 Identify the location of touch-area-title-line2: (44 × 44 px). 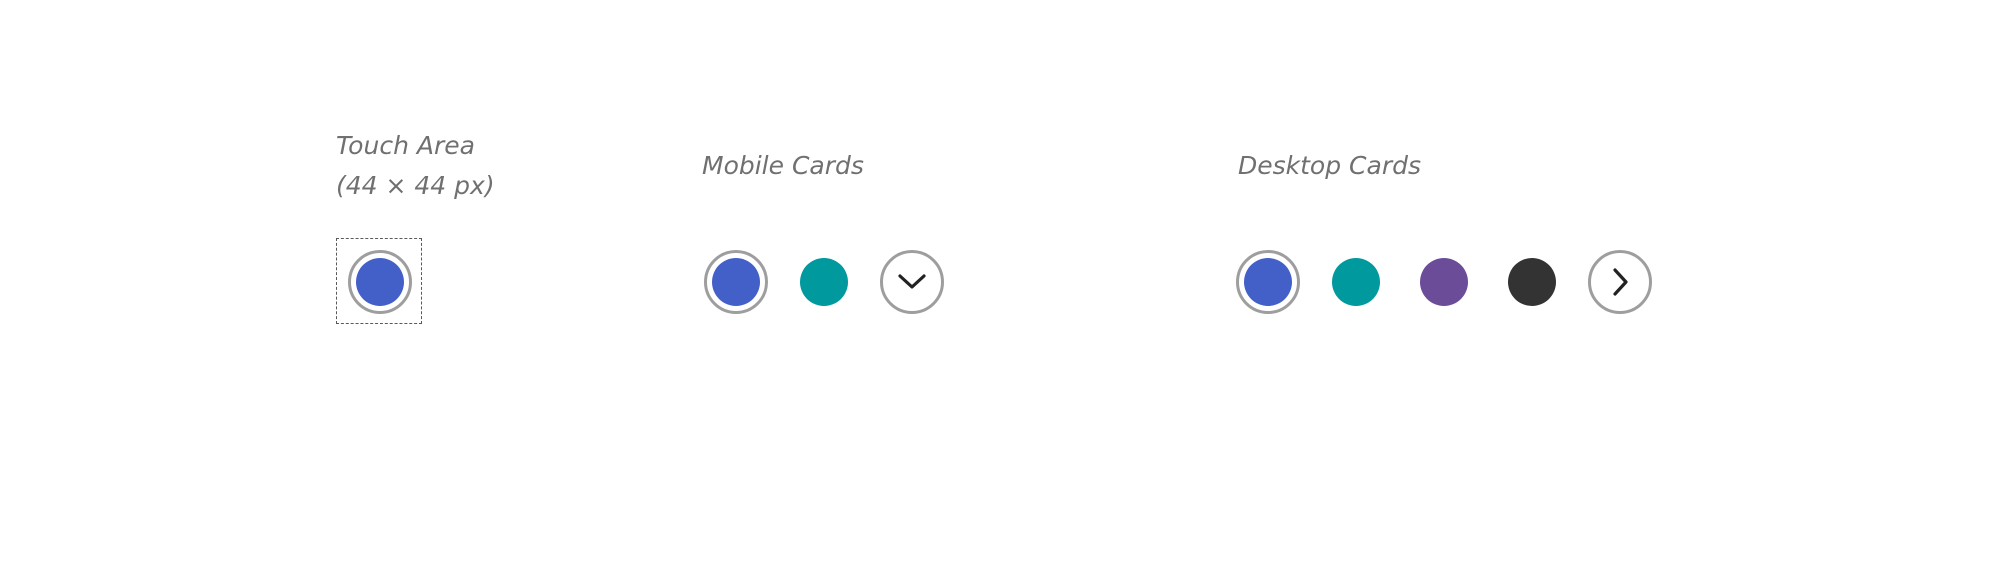
(415, 185).